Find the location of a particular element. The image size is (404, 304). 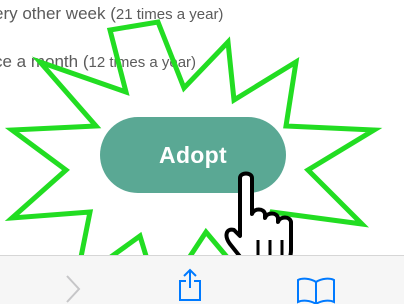

adopt-button-label: Adopt is located at coordinates (193, 154).